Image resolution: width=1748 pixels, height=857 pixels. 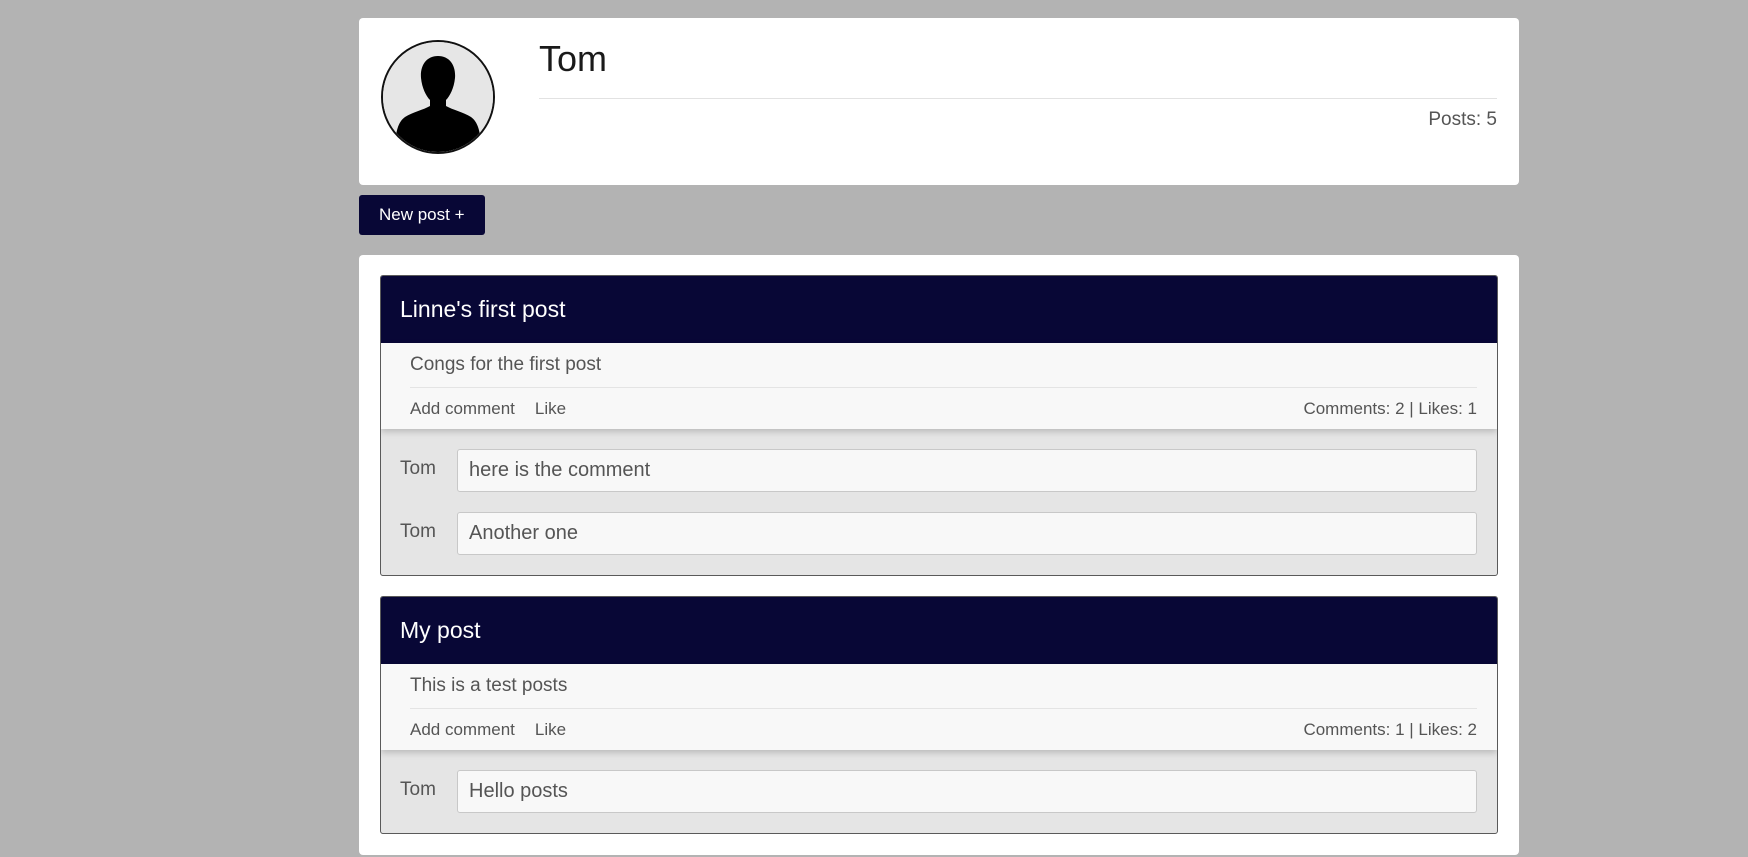 I want to click on comment-item: Tom Hello posts, so click(x=938, y=791).